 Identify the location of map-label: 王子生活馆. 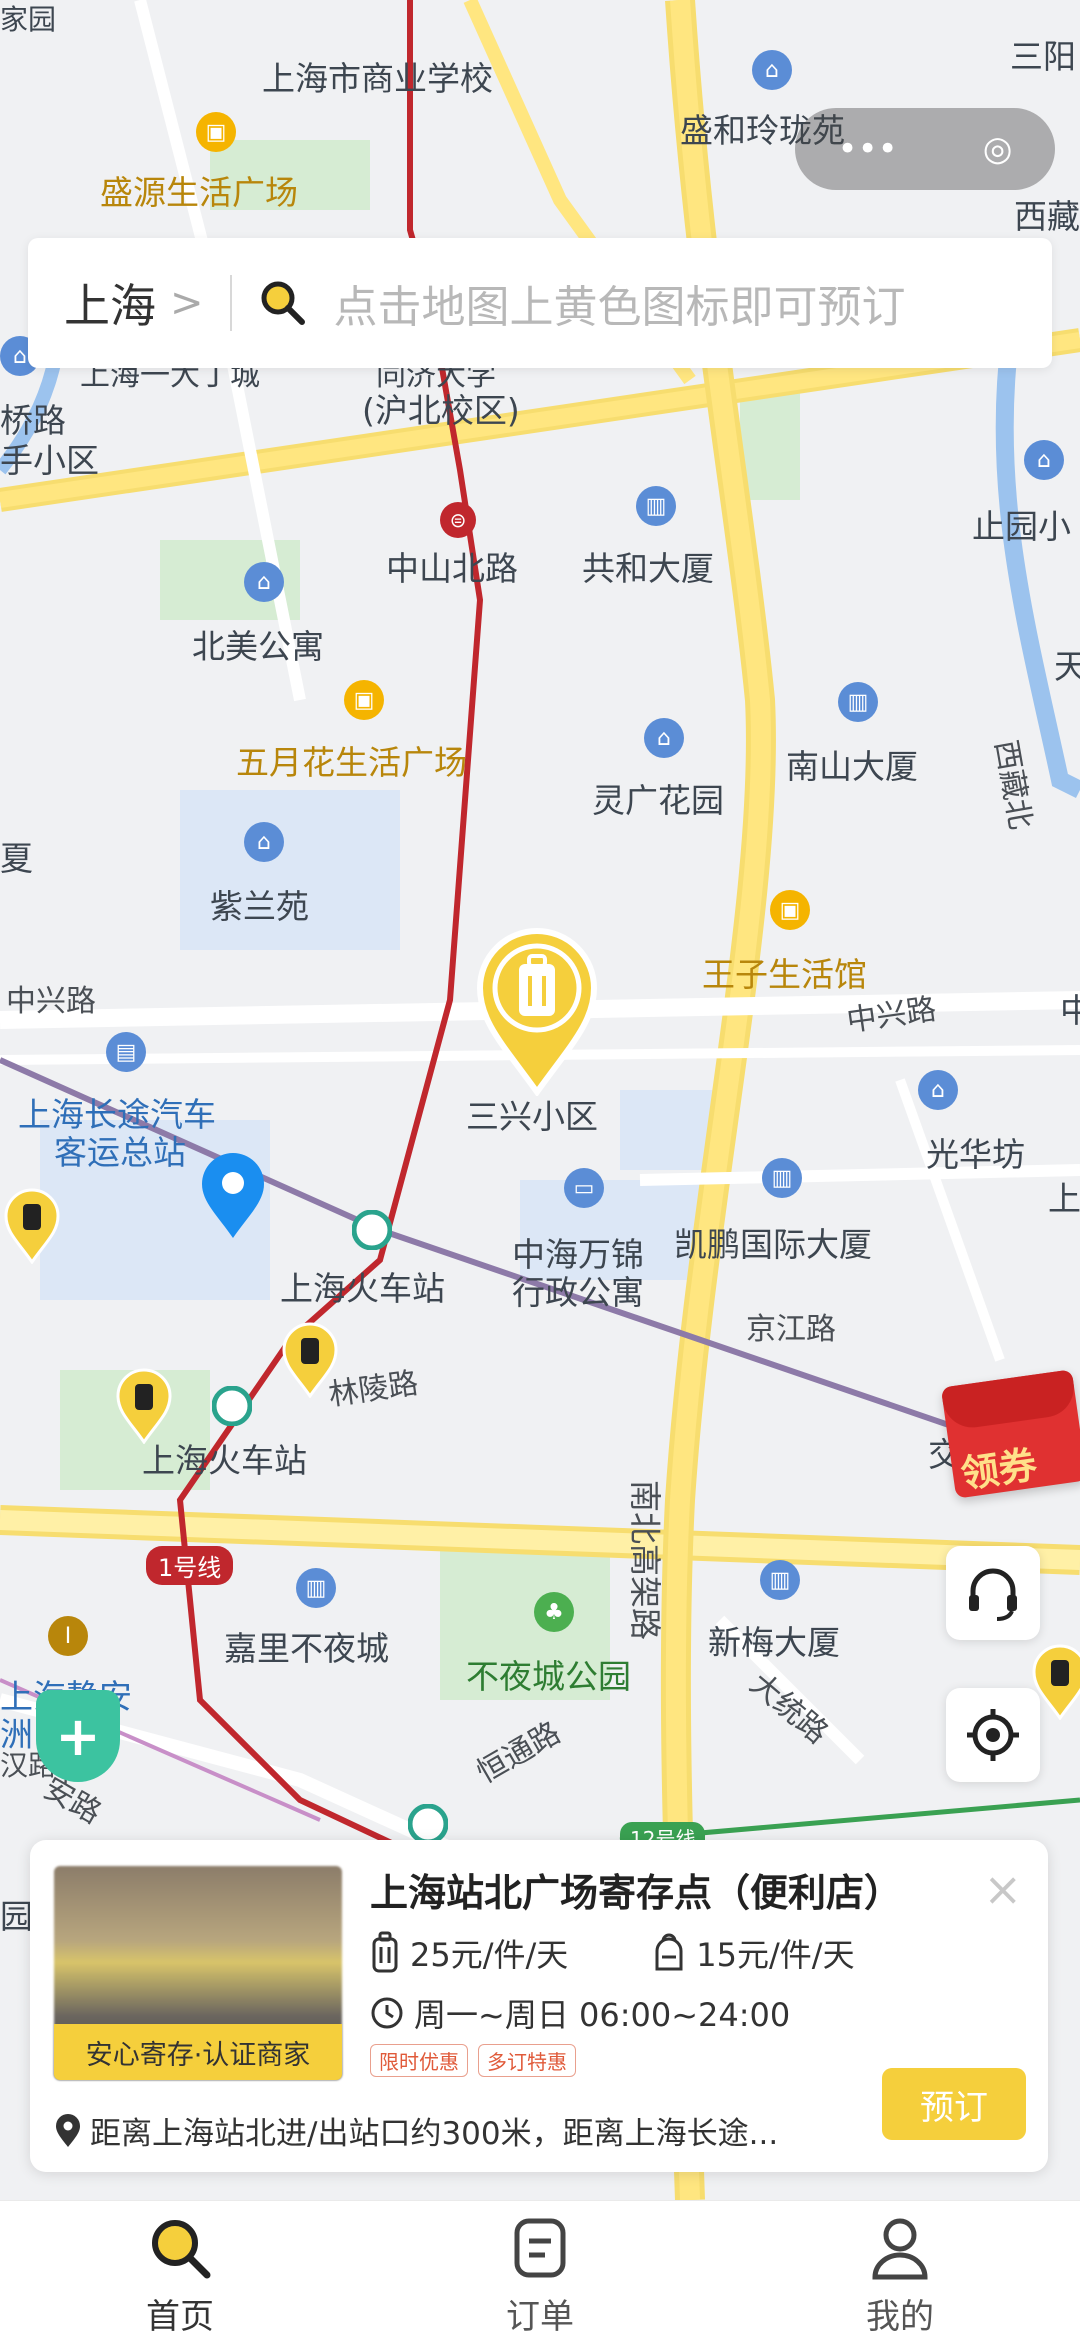
(784, 974).